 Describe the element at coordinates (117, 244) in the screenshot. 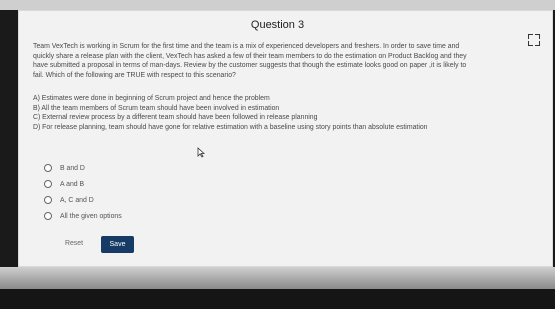

I see `save-button: Save` at that location.